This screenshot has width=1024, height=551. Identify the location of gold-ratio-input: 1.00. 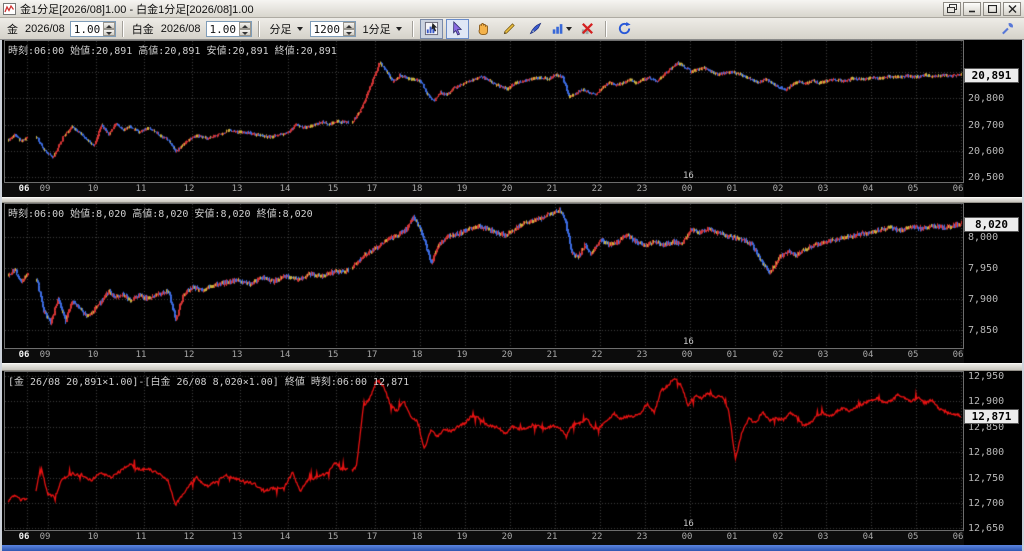
(92, 28).